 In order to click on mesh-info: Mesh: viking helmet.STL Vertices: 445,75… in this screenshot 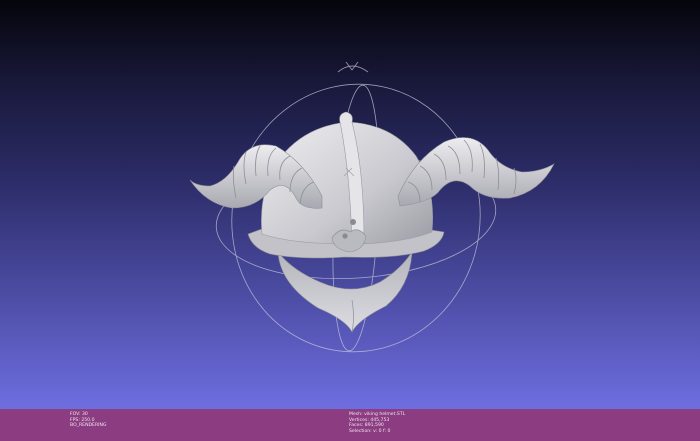, I will do `click(377, 423)`.